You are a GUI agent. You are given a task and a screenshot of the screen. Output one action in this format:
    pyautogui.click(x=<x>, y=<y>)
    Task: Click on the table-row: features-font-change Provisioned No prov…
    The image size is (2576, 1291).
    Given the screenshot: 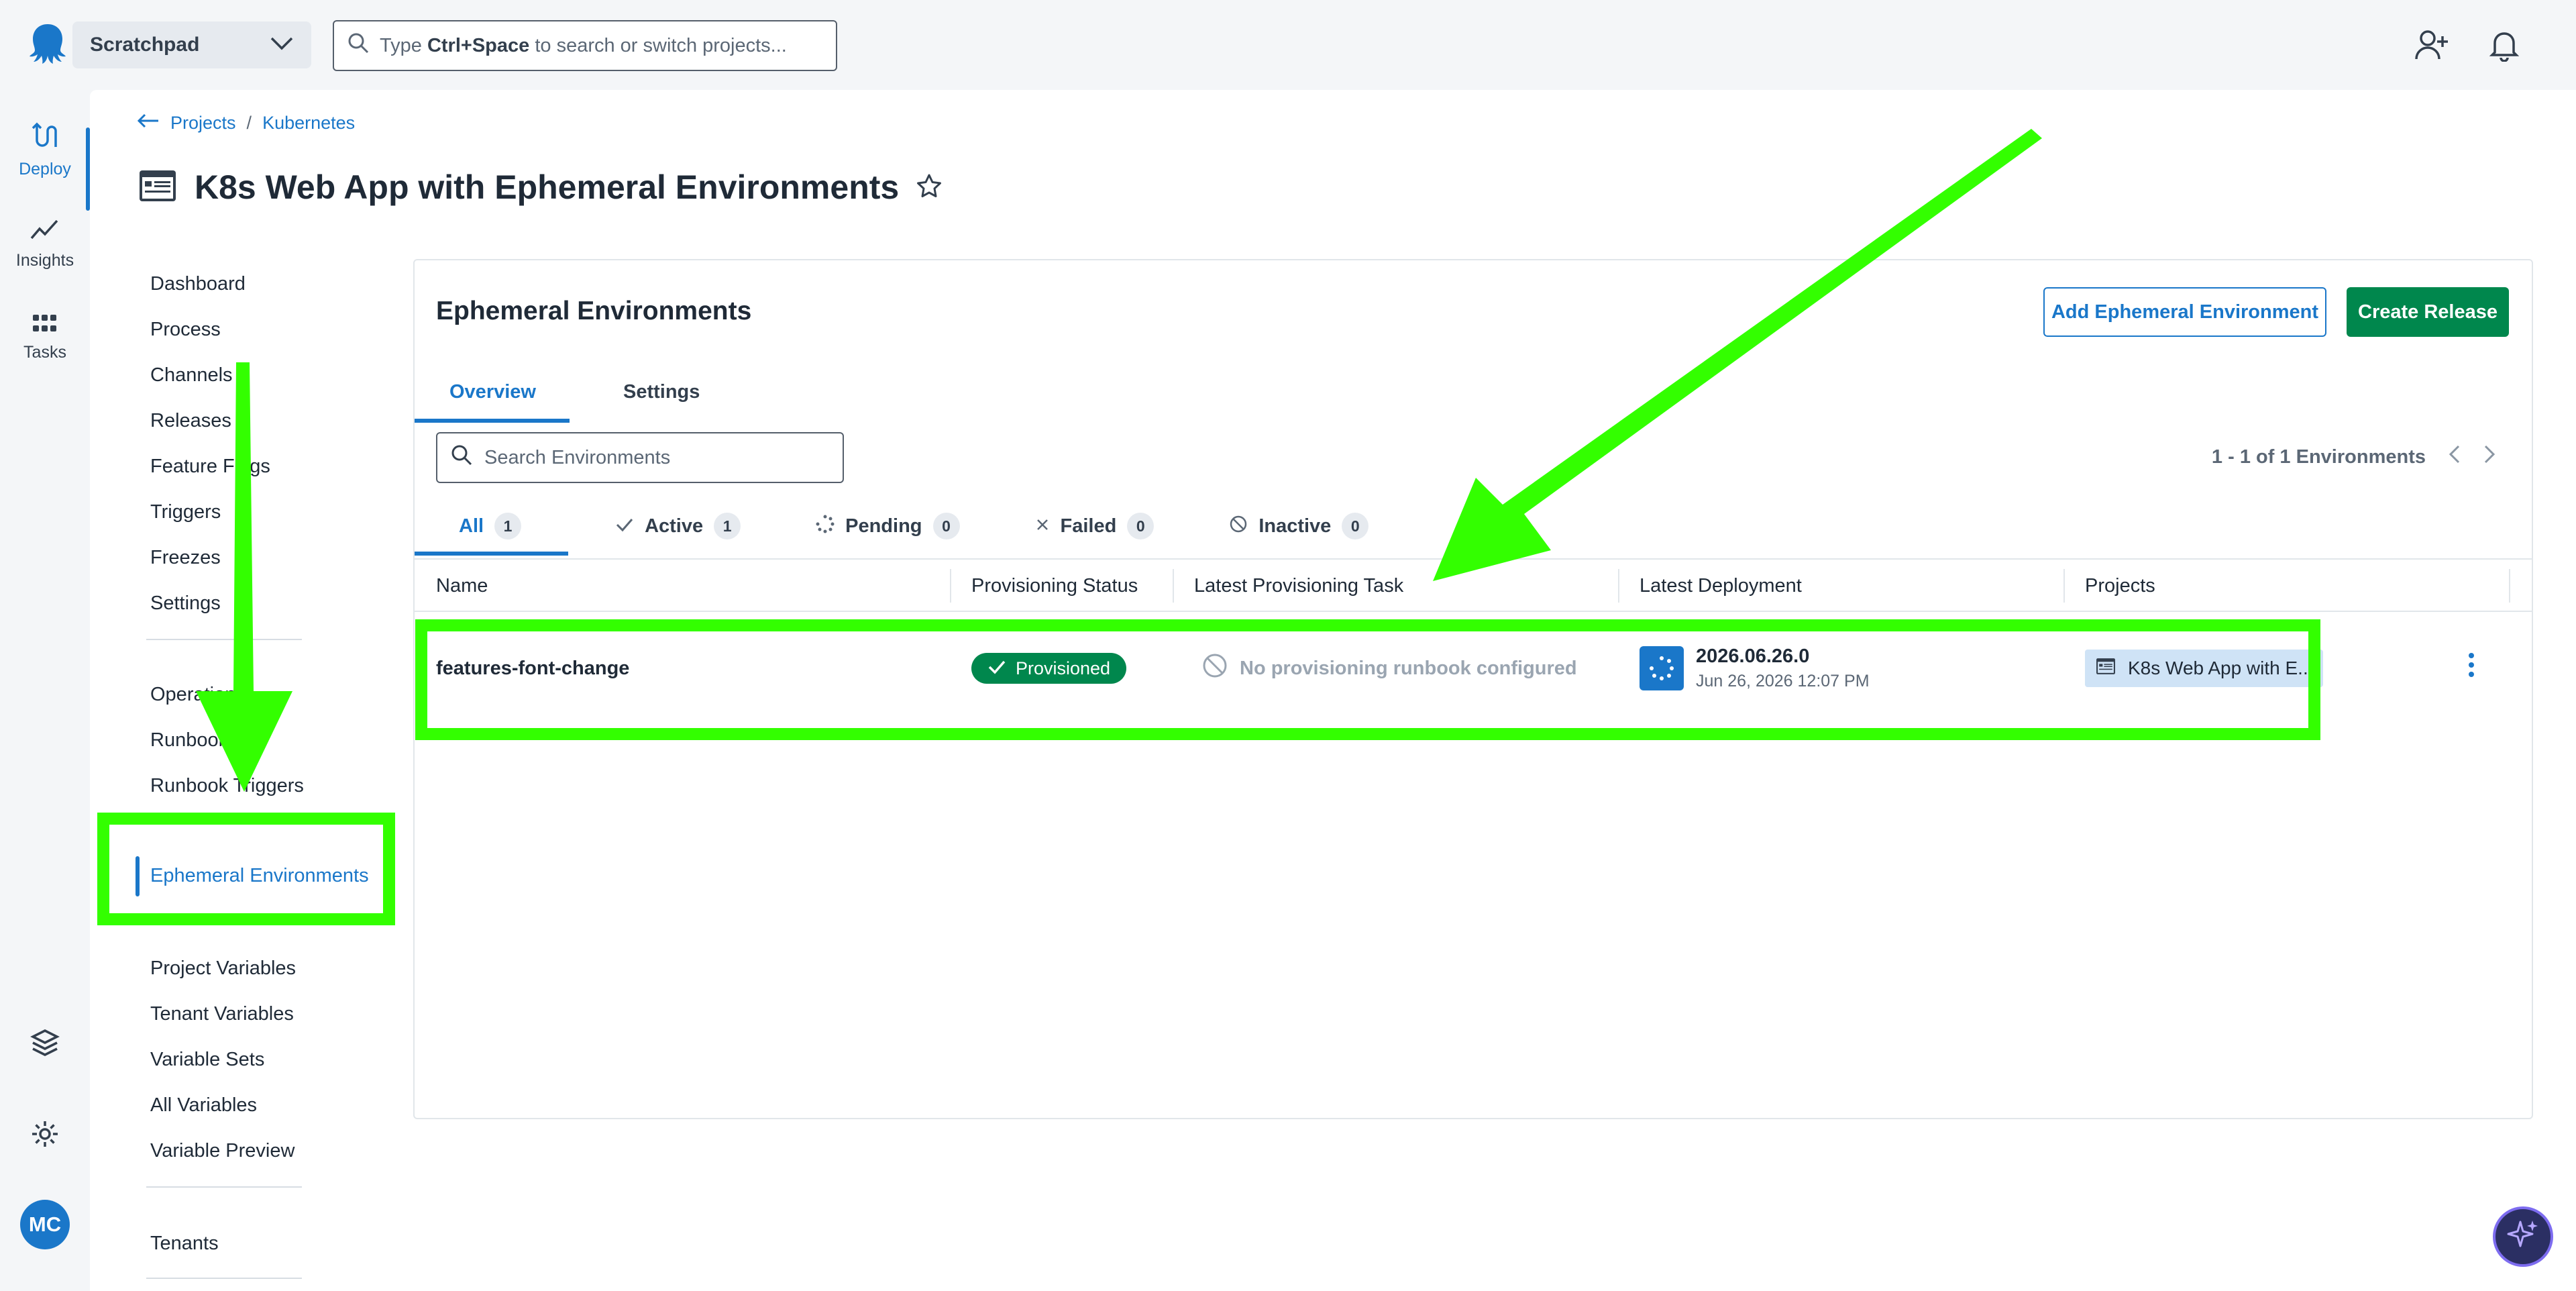 What is the action you would take?
    pyautogui.click(x=1473, y=668)
    